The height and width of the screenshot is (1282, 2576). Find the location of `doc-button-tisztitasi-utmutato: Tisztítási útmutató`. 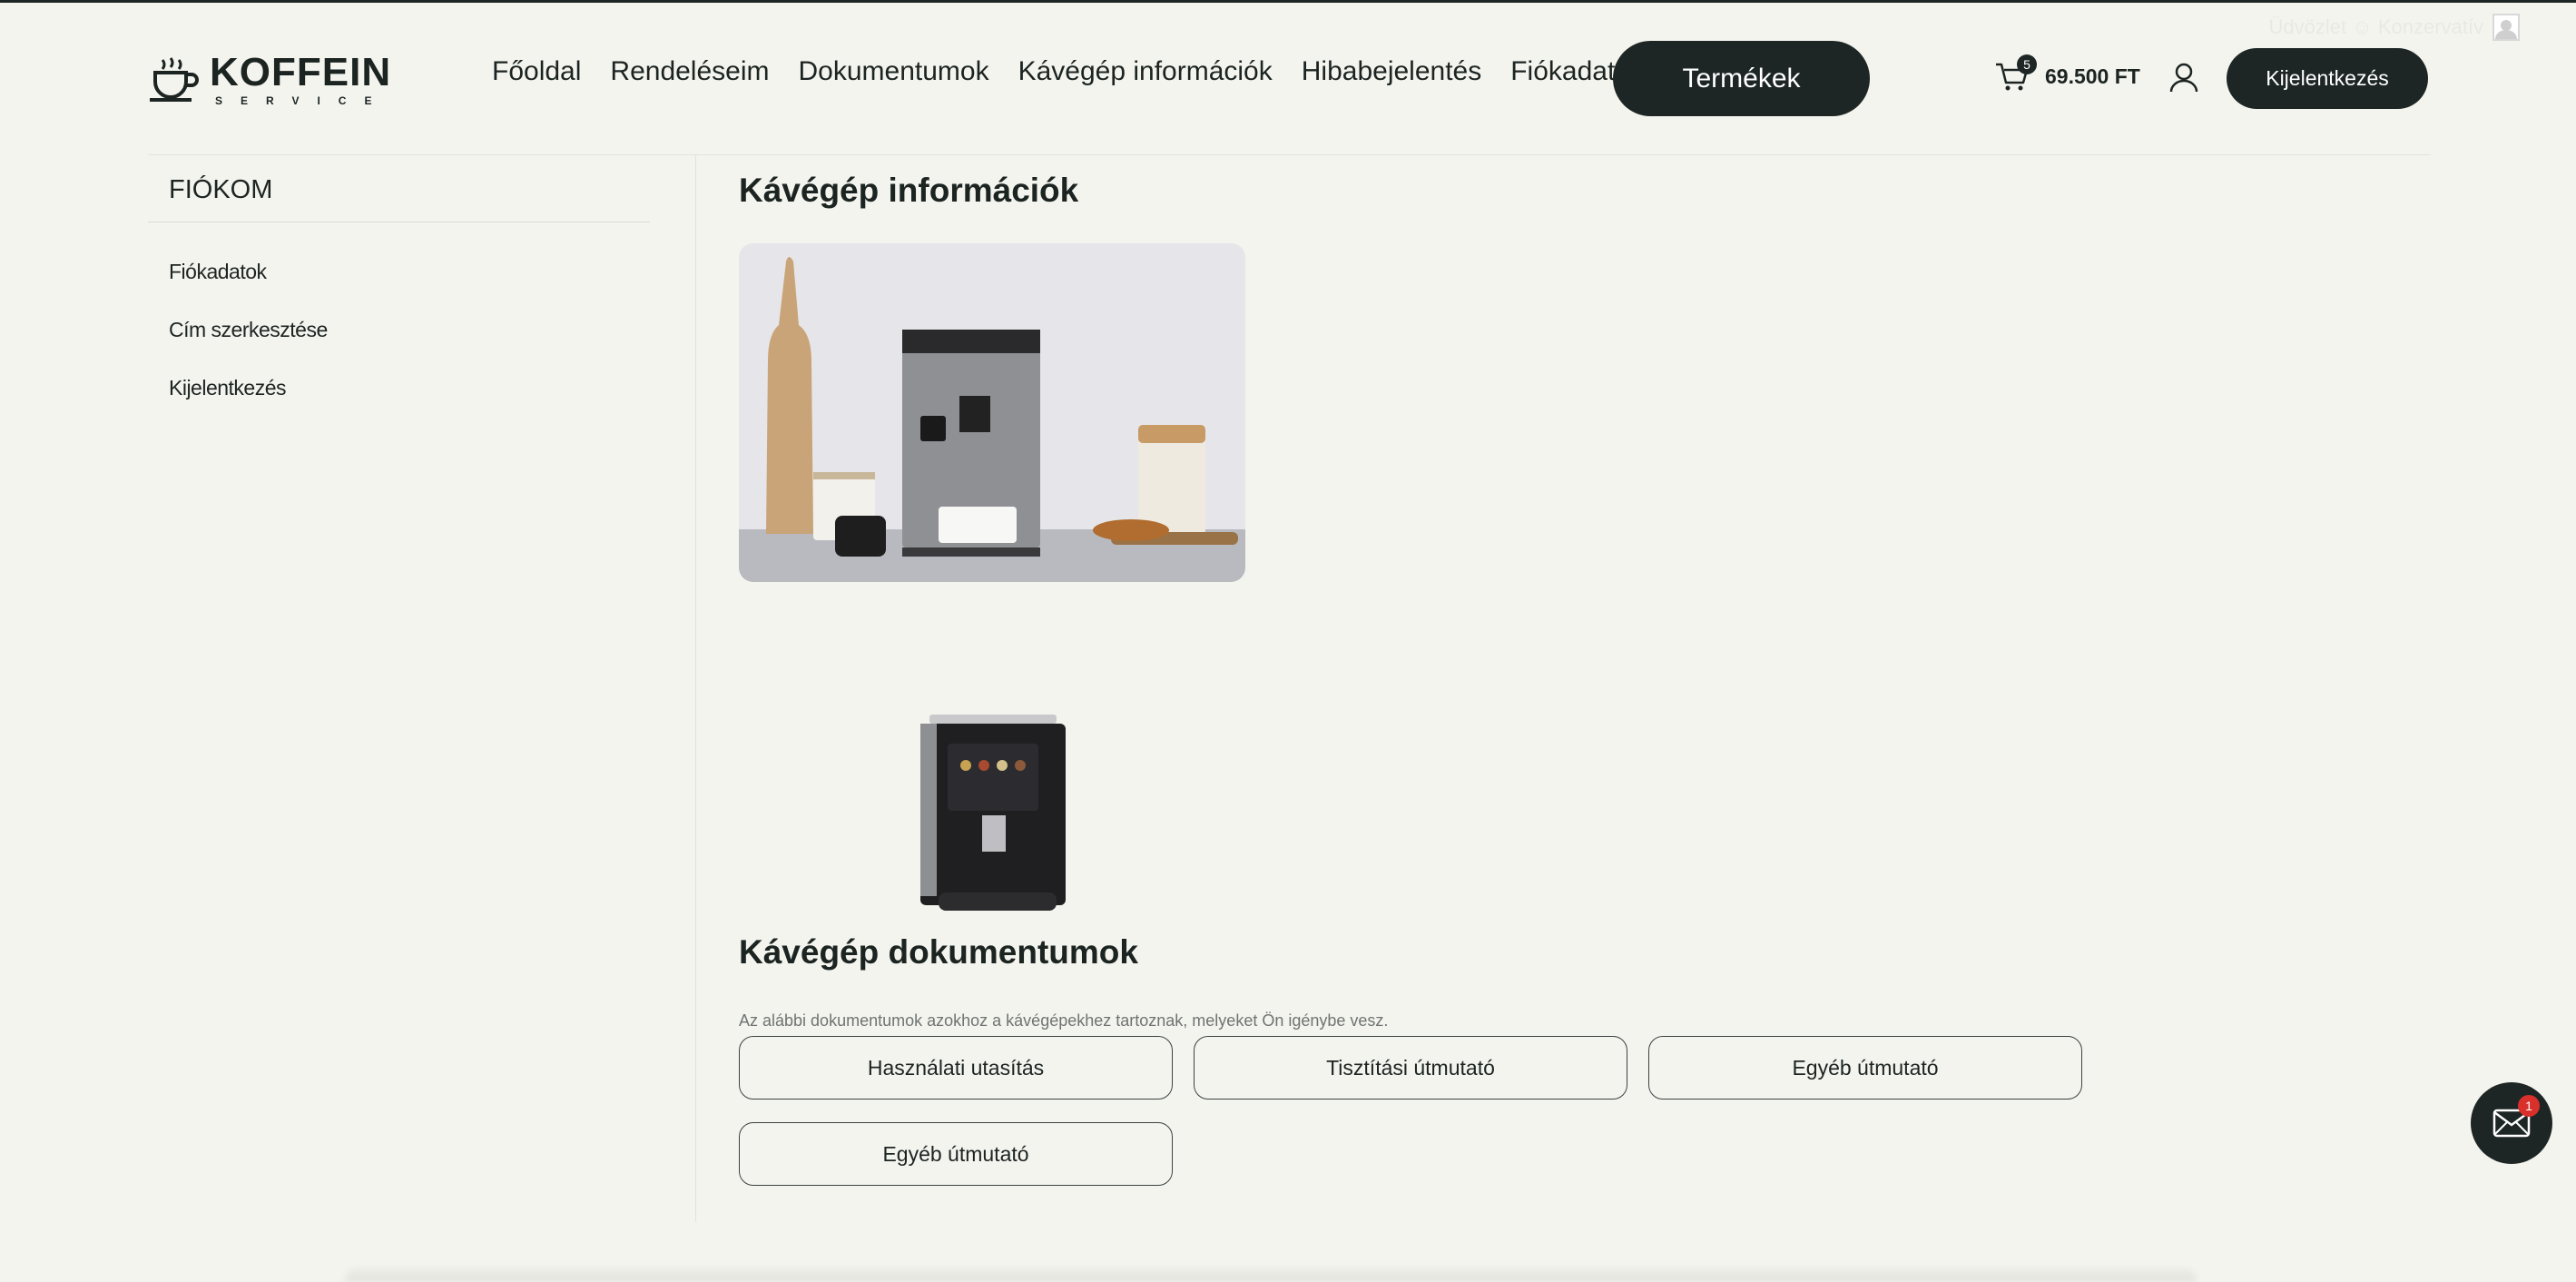

doc-button-tisztitasi-utmutato: Tisztítási útmutató is located at coordinates (1410, 1068).